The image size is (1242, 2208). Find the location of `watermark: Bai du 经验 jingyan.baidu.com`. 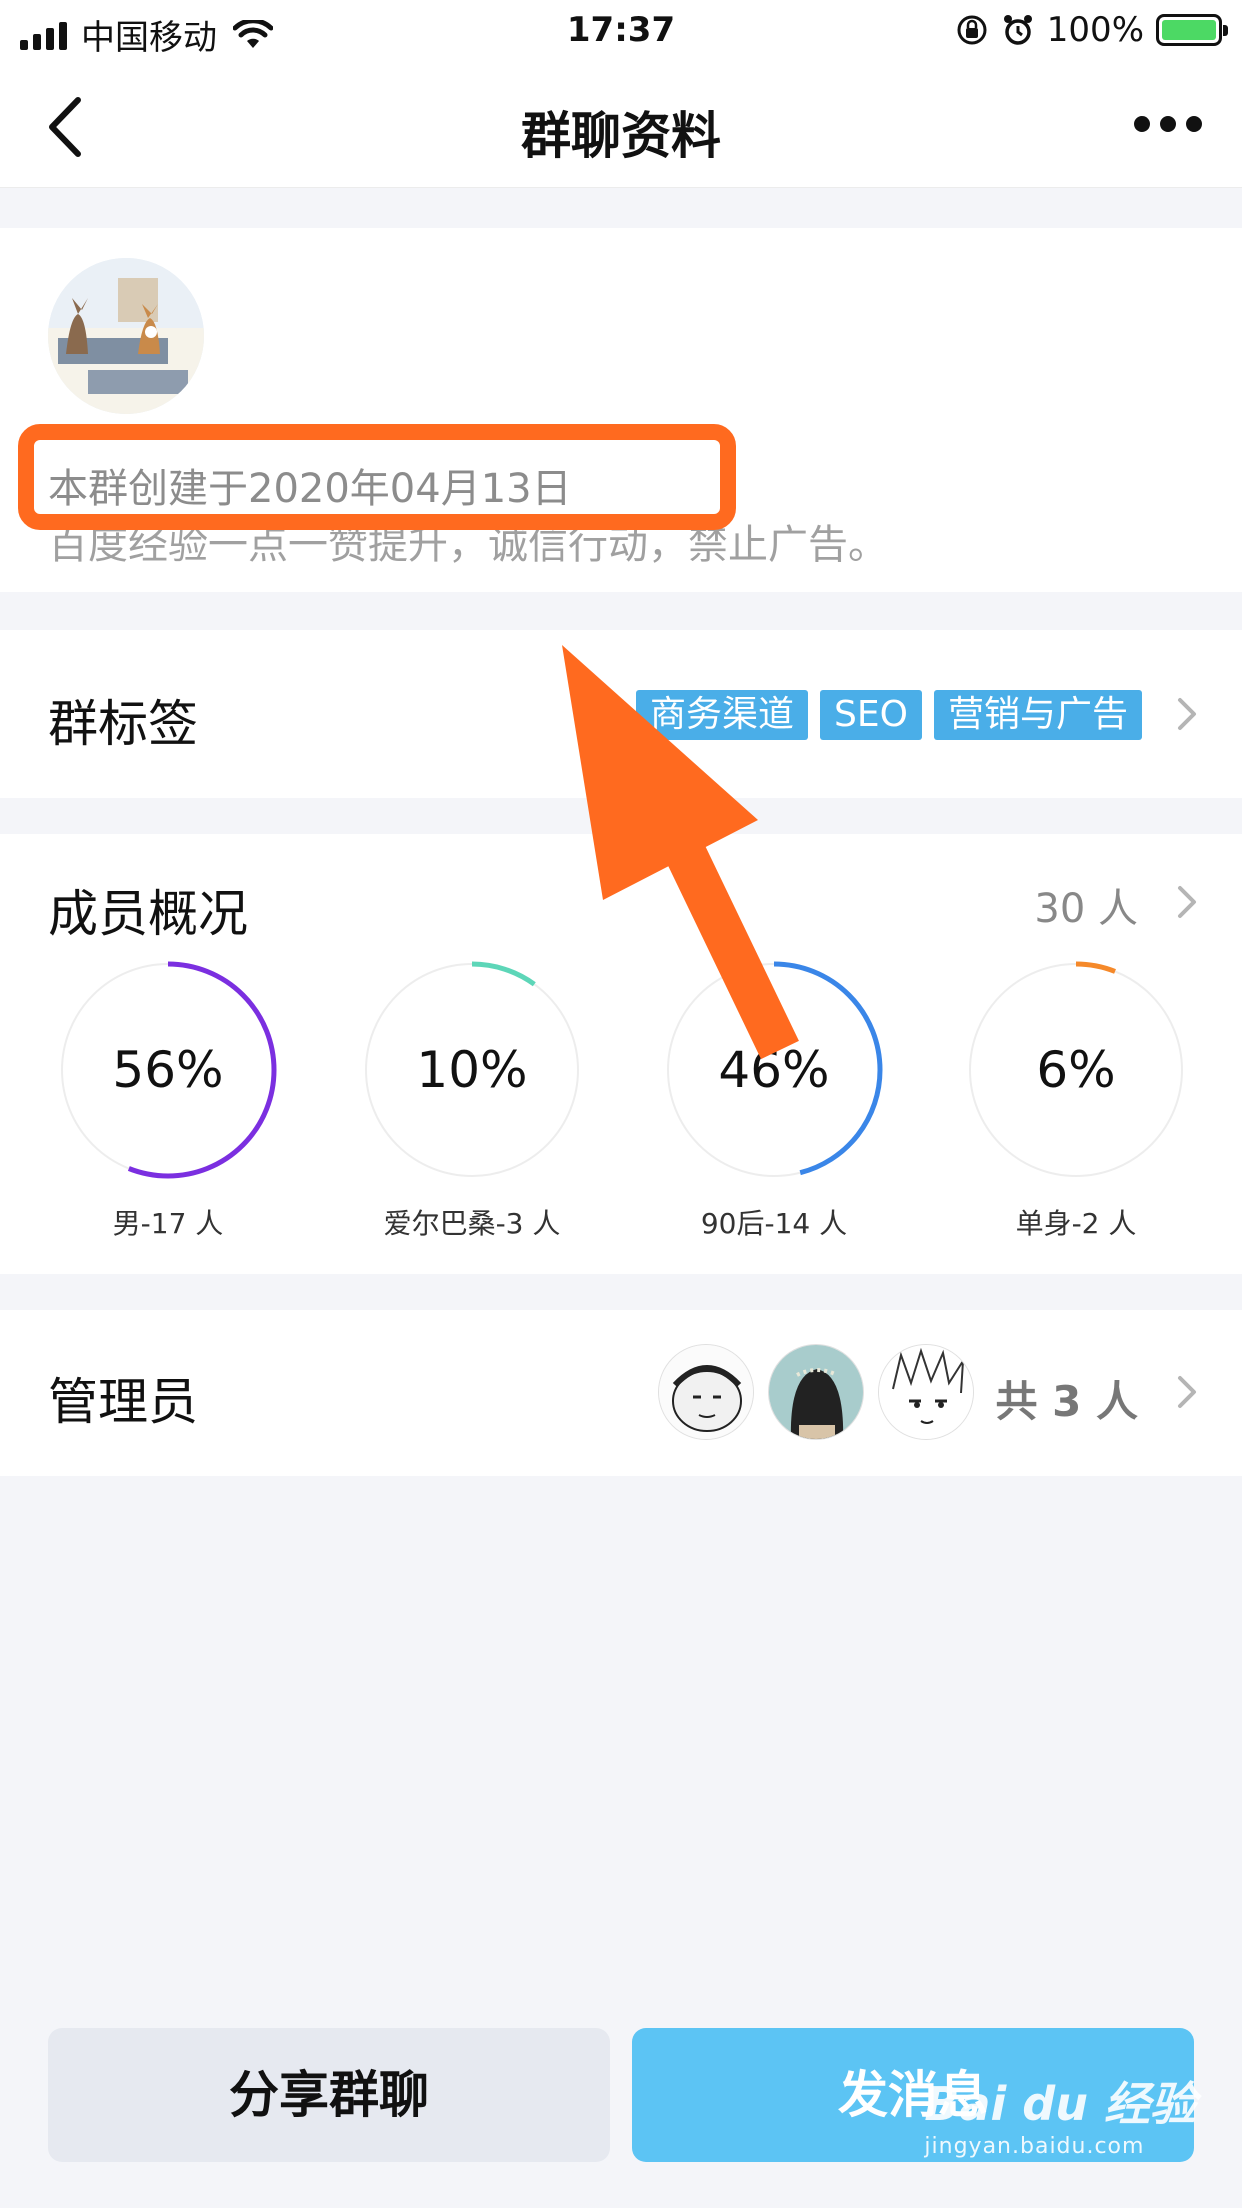

watermark: Bai du 经验 jingyan.baidu.com is located at coordinates (1060, 2113).